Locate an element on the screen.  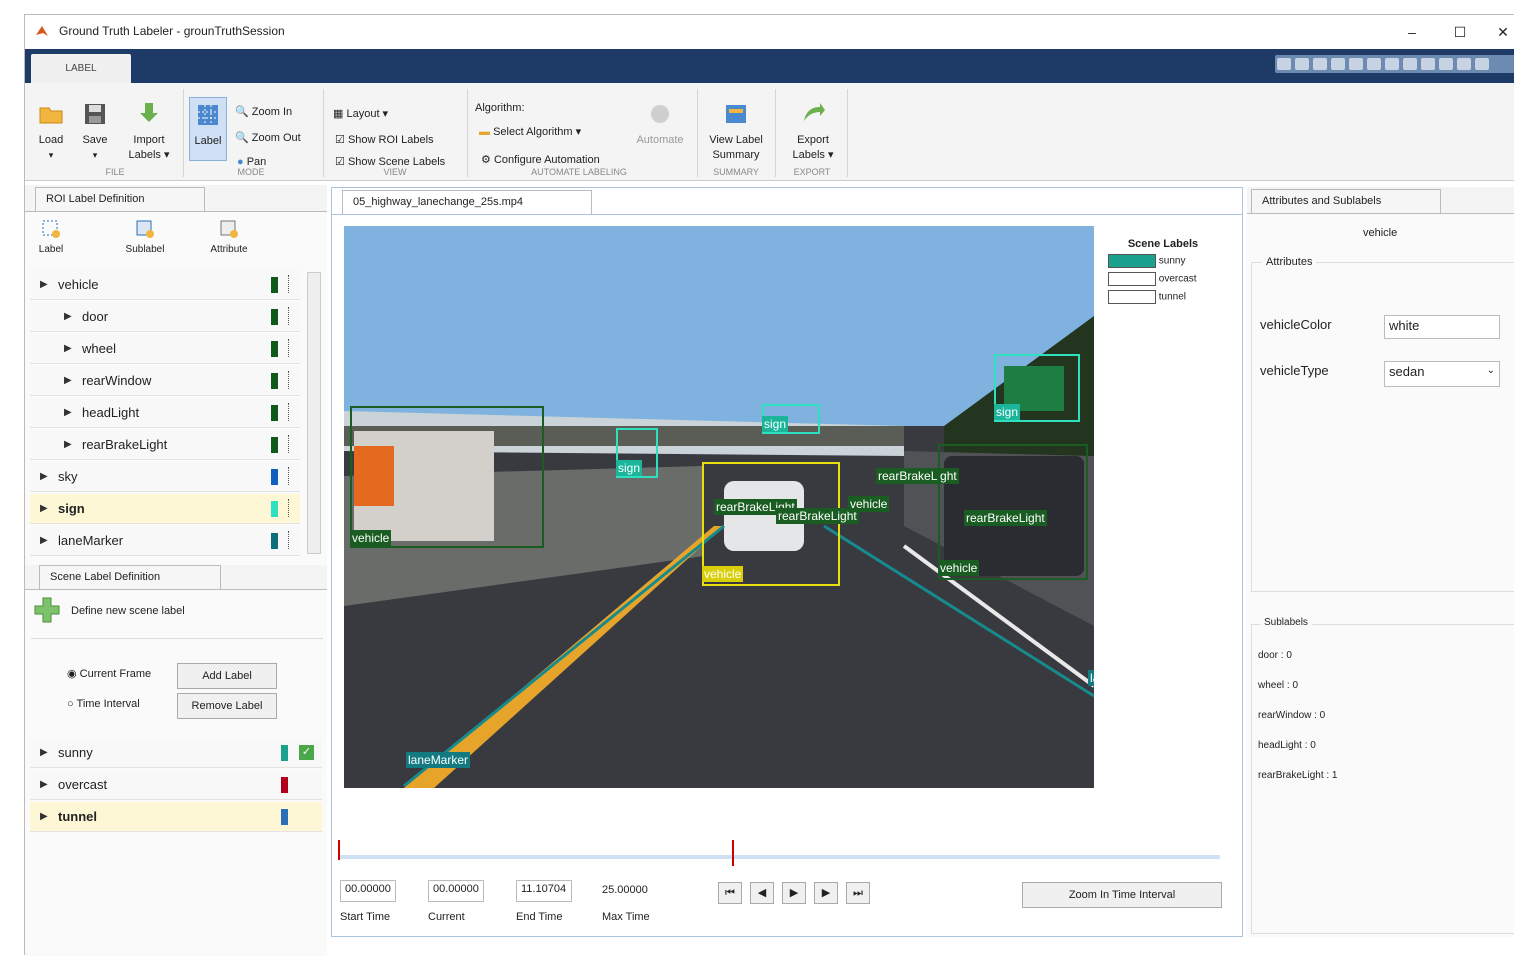
roi-label-row: ▶ headLight is located at coordinates (165, 413).